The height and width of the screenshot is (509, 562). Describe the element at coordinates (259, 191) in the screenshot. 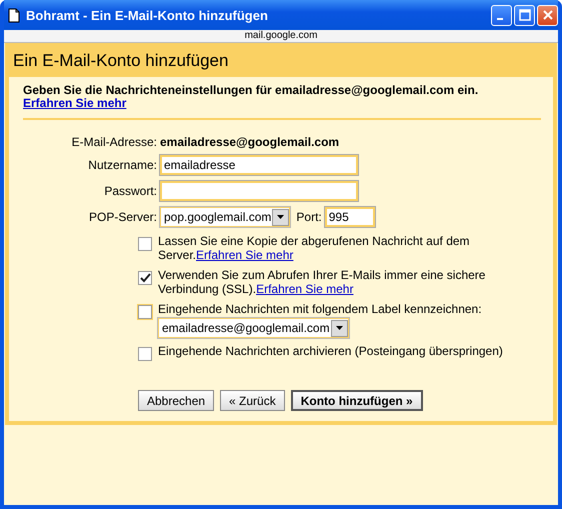

I see `password-field` at that location.